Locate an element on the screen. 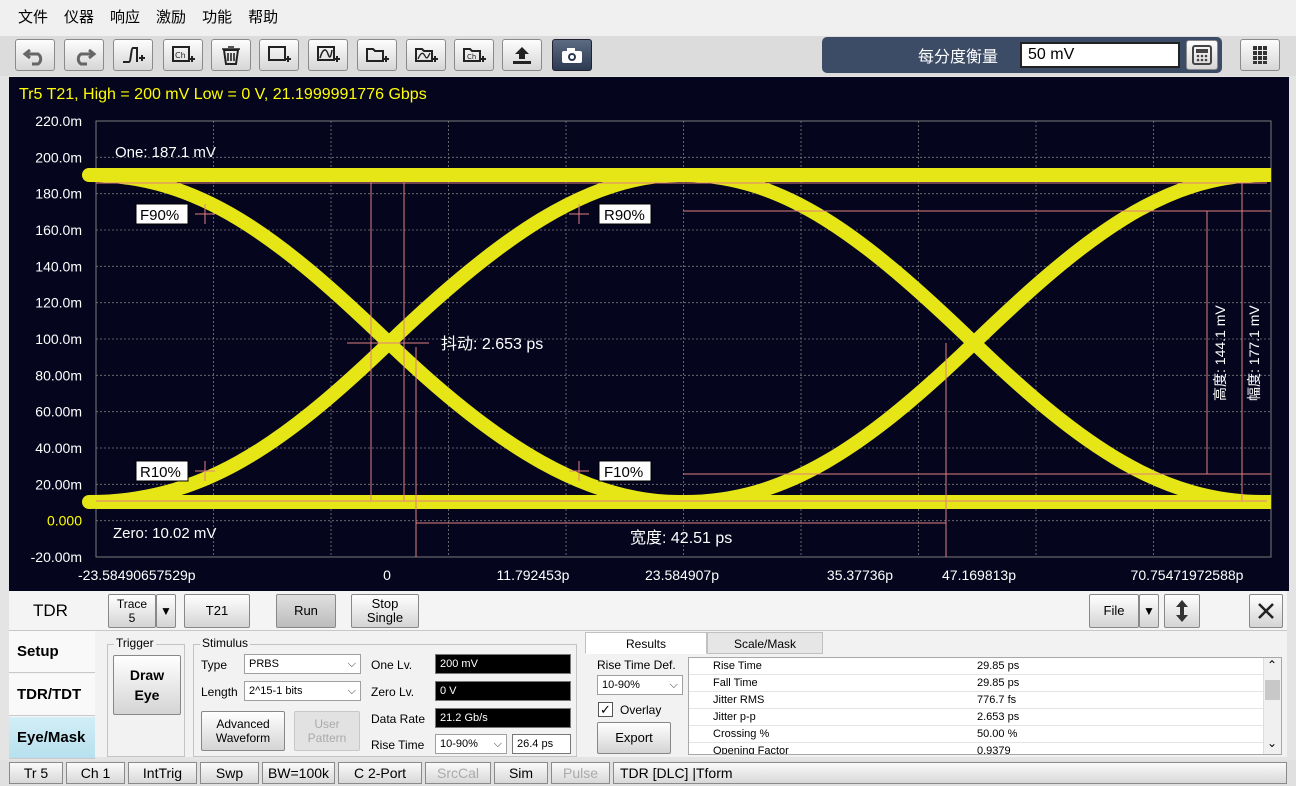  add-folder-trace-button is located at coordinates (426, 55).